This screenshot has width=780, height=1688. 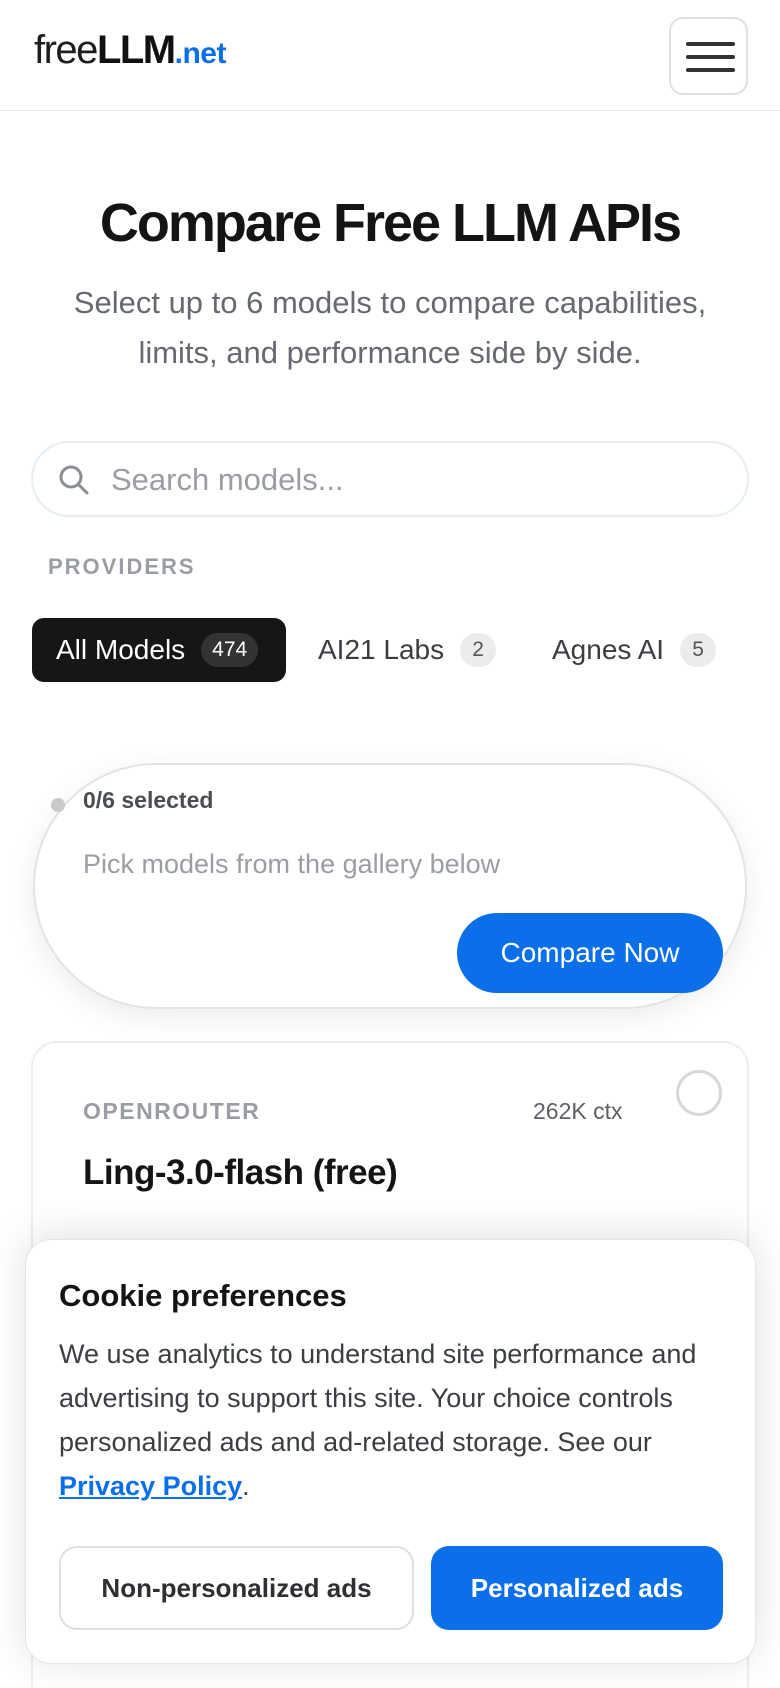 I want to click on selection-hint: Pick models from the gallery below, so click(x=292, y=864).